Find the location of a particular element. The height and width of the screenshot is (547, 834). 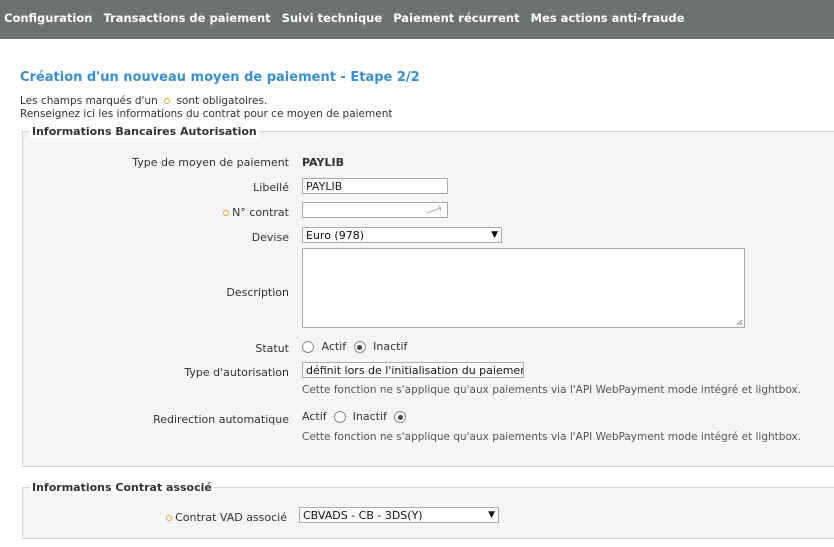

description-textarea is located at coordinates (523, 288).